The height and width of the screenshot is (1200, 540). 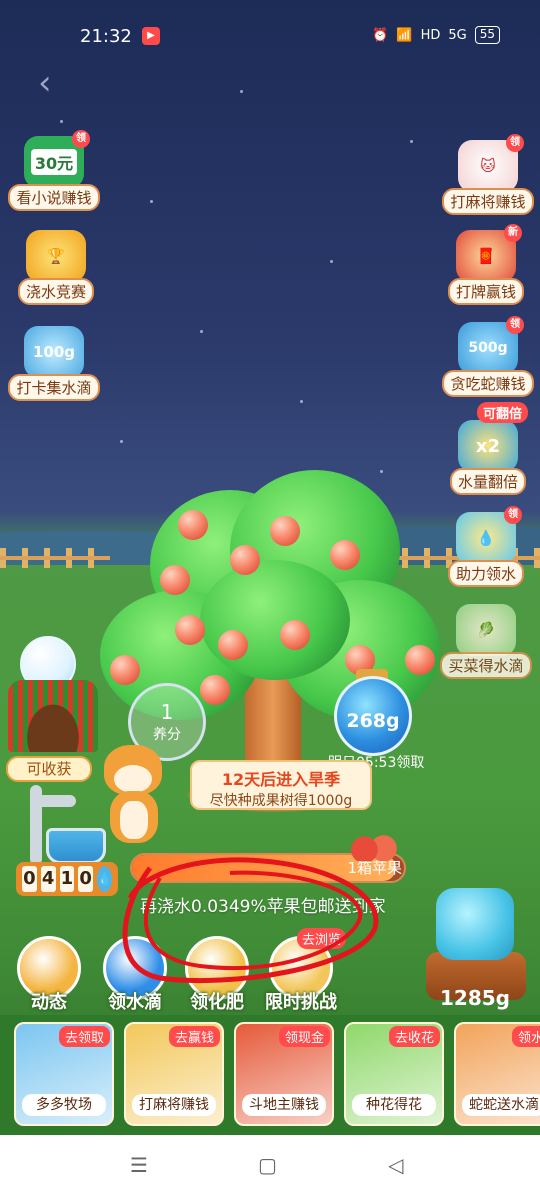 I want to click on nutrient-value: 1, so click(x=167, y=712).